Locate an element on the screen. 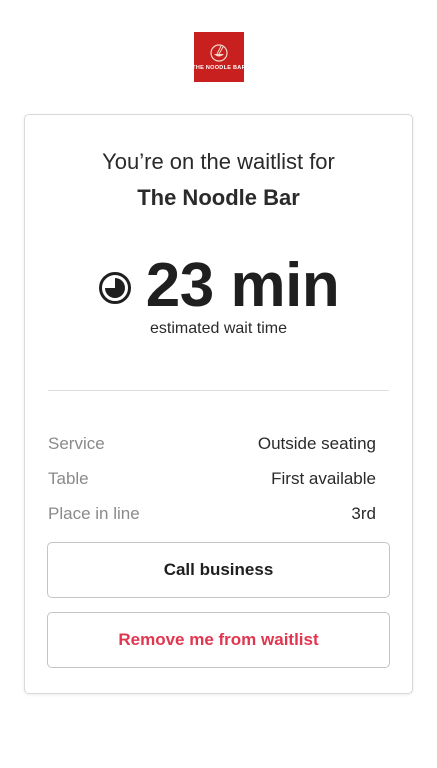 The image size is (437, 768). logo-text: THE NOODLE BAR is located at coordinates (219, 67).